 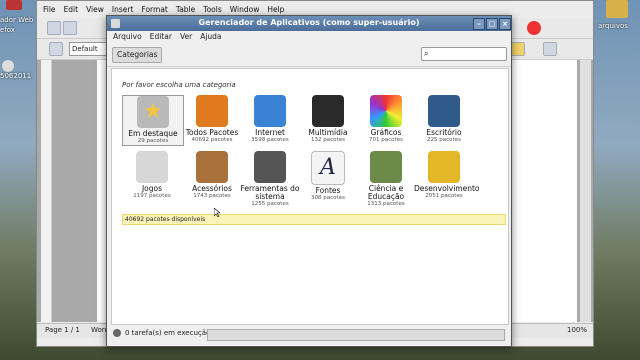 What do you see at coordinates (49, 11) in the screenshot?
I see `menu-file: File` at bounding box center [49, 11].